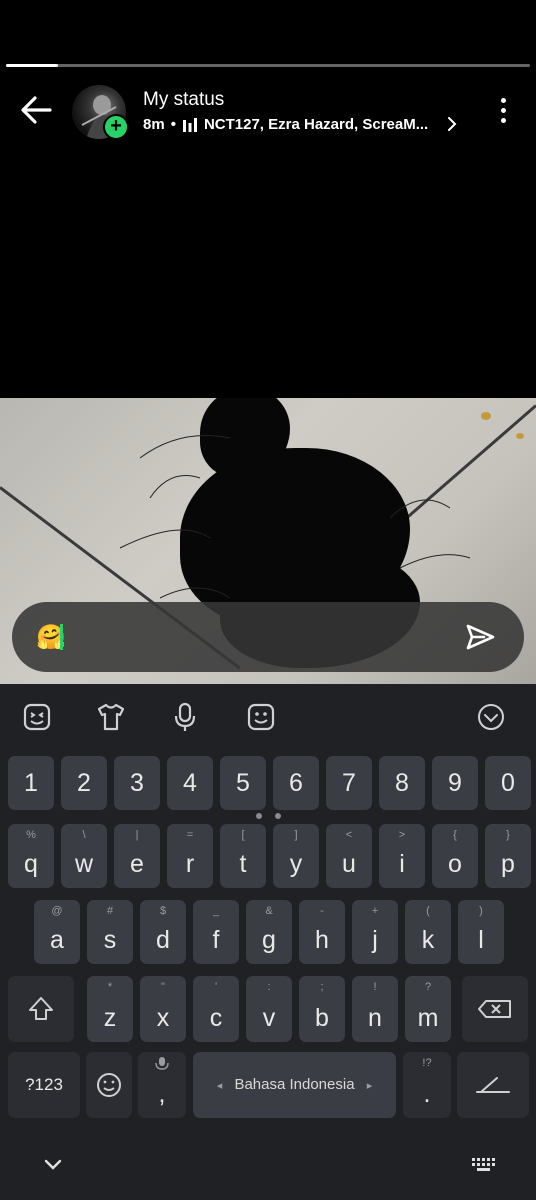 The height and width of the screenshot is (1200, 536). I want to click on key-secondary-label: !, so click(375, 987).